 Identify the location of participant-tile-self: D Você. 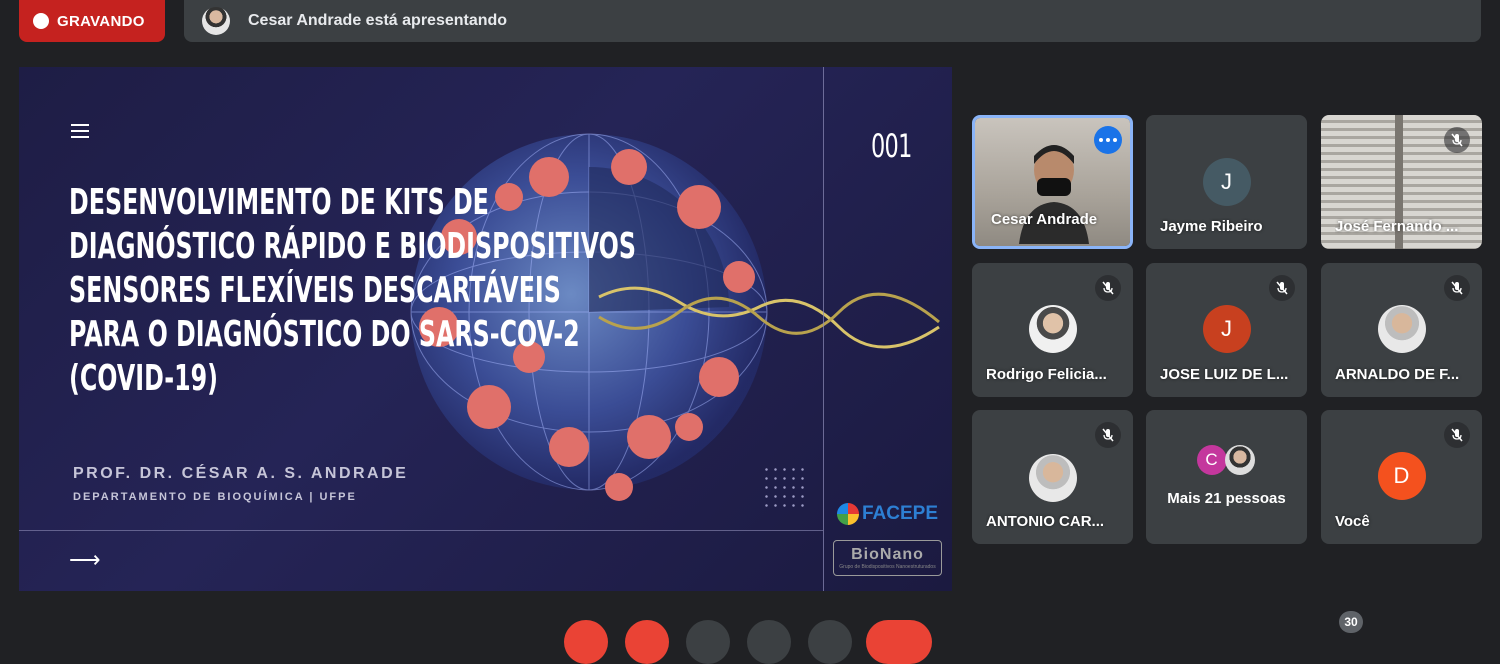
(1401, 477).